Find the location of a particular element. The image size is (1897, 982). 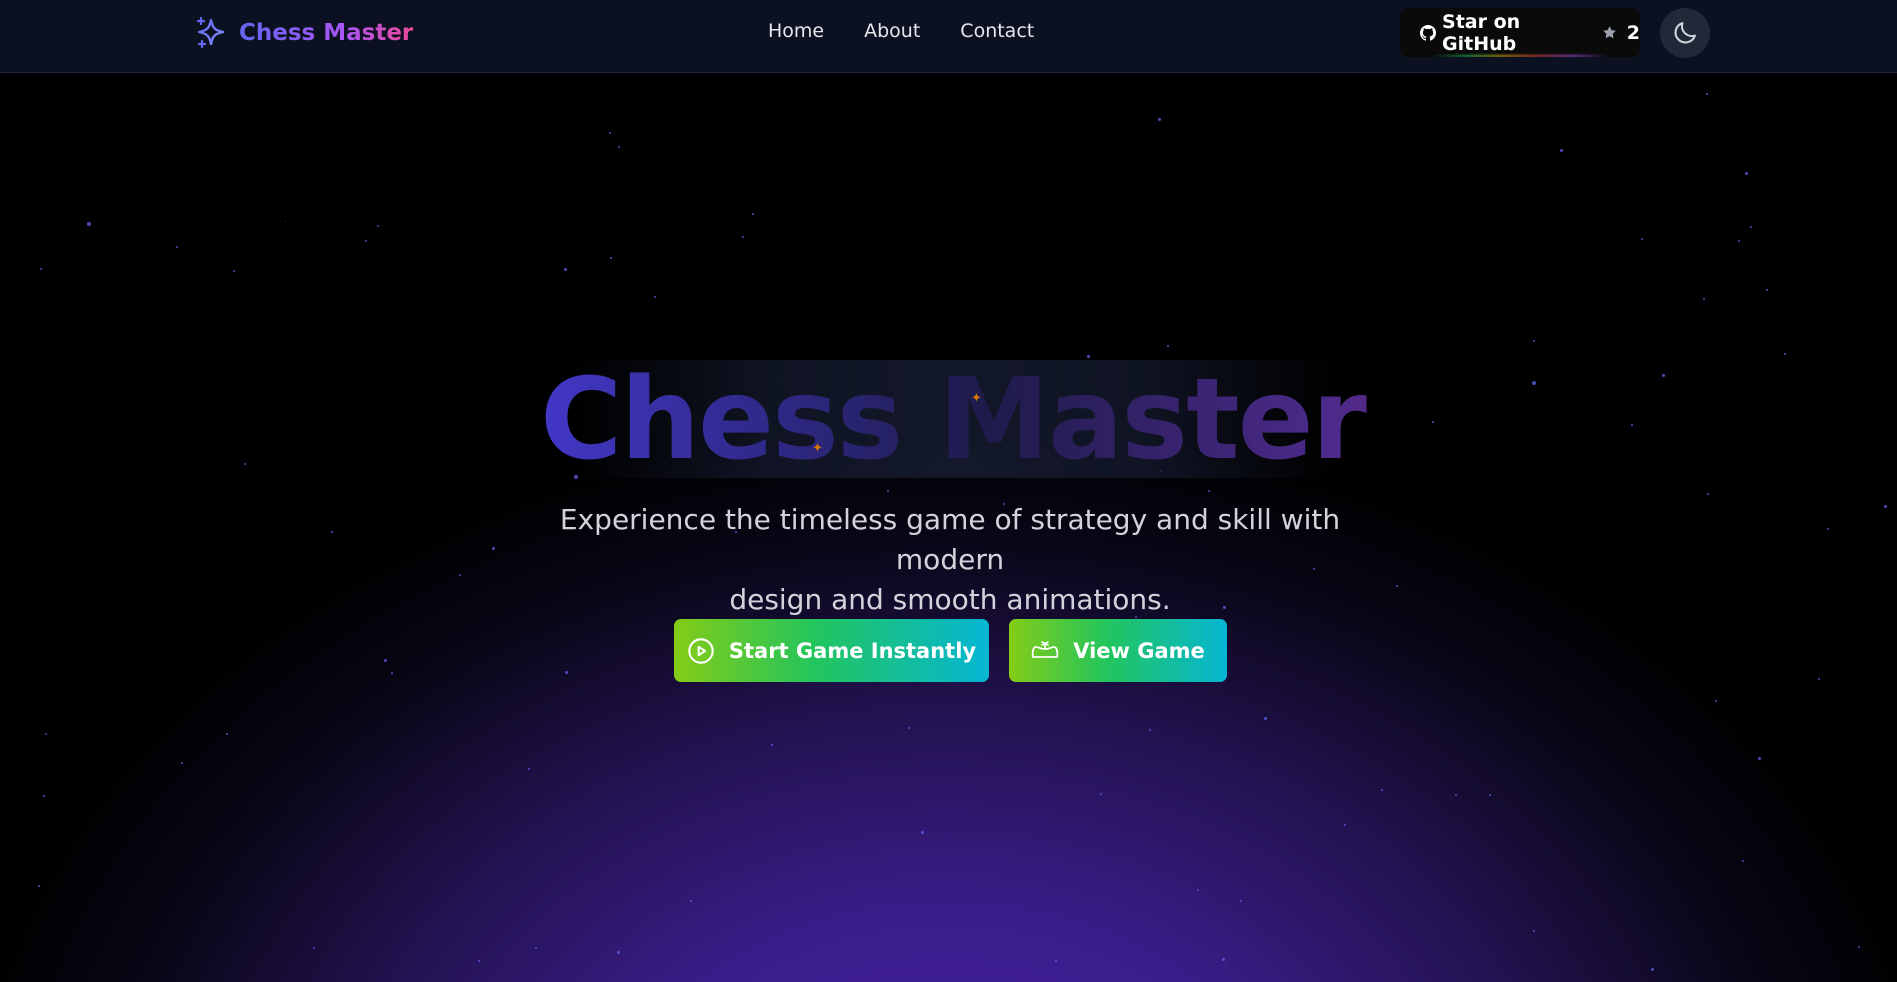

nav-about-link: About is located at coordinates (892, 31).